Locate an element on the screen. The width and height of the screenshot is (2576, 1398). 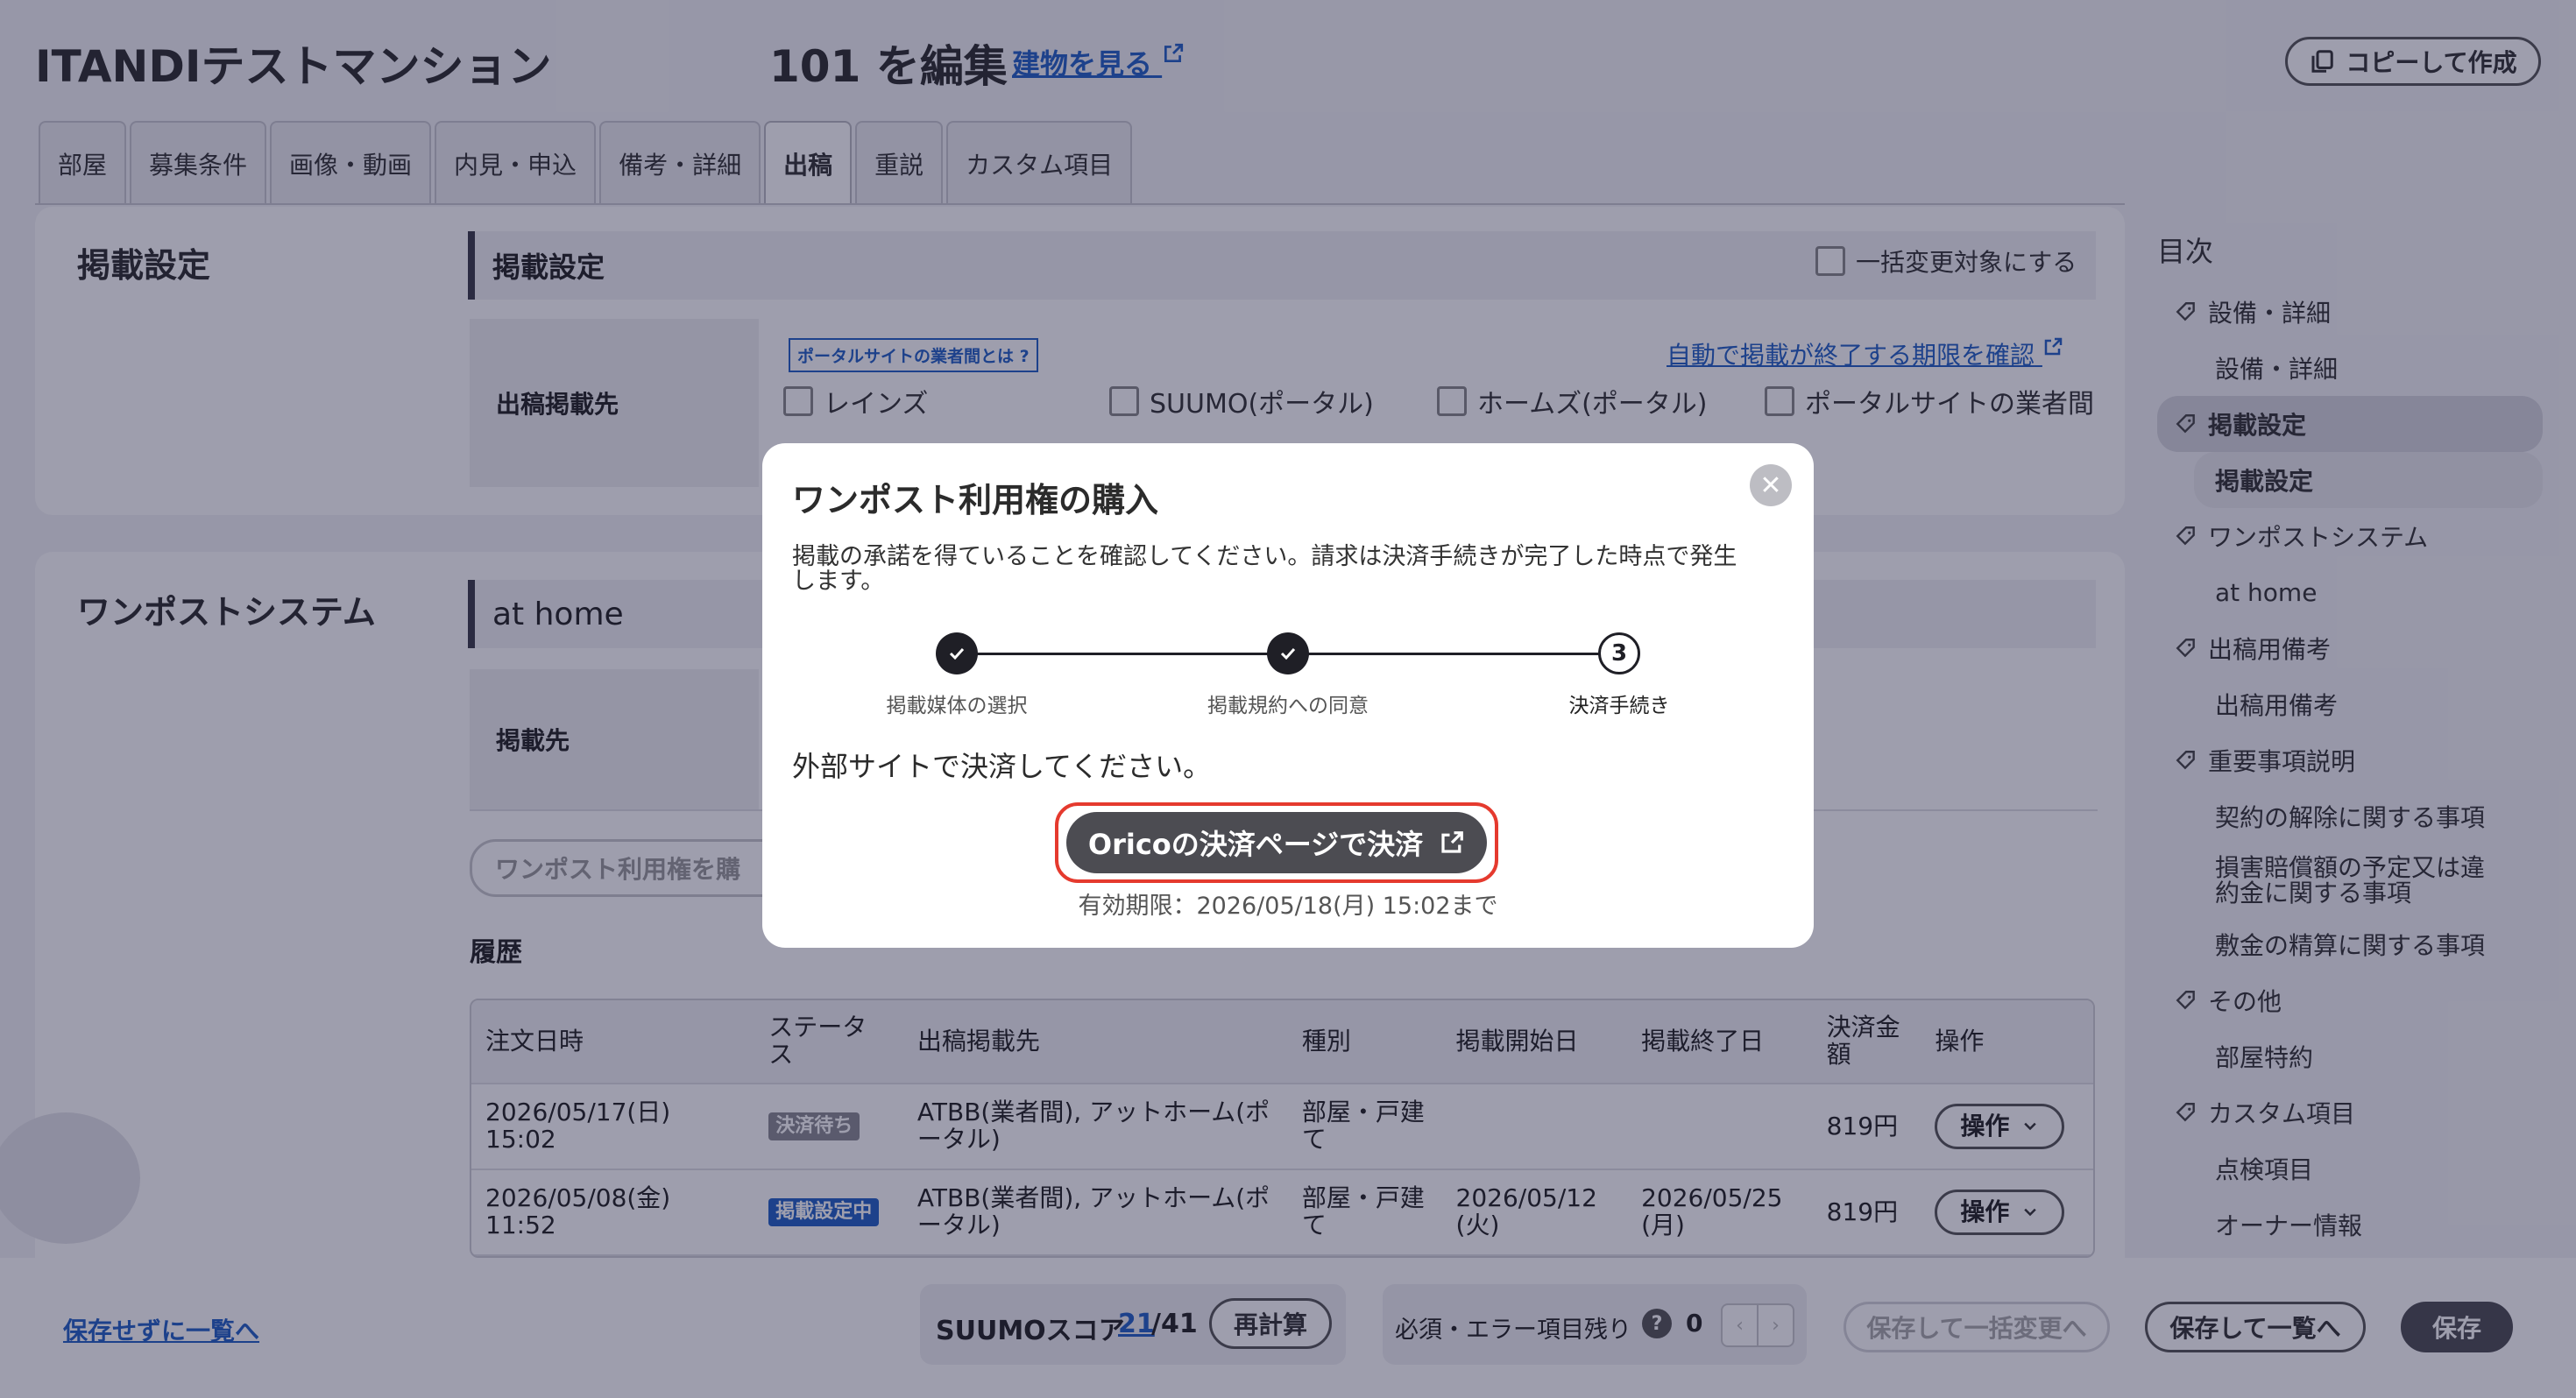
orico-payment-button: Oricoの決済ページで決済 is located at coordinates (1276, 842).